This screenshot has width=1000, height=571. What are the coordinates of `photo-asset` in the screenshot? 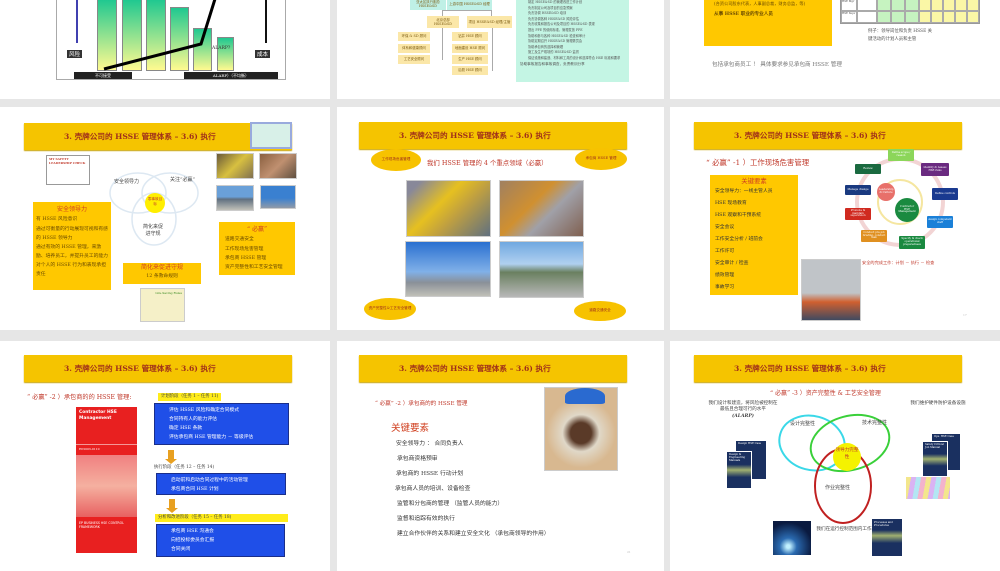 It's located at (448, 269).